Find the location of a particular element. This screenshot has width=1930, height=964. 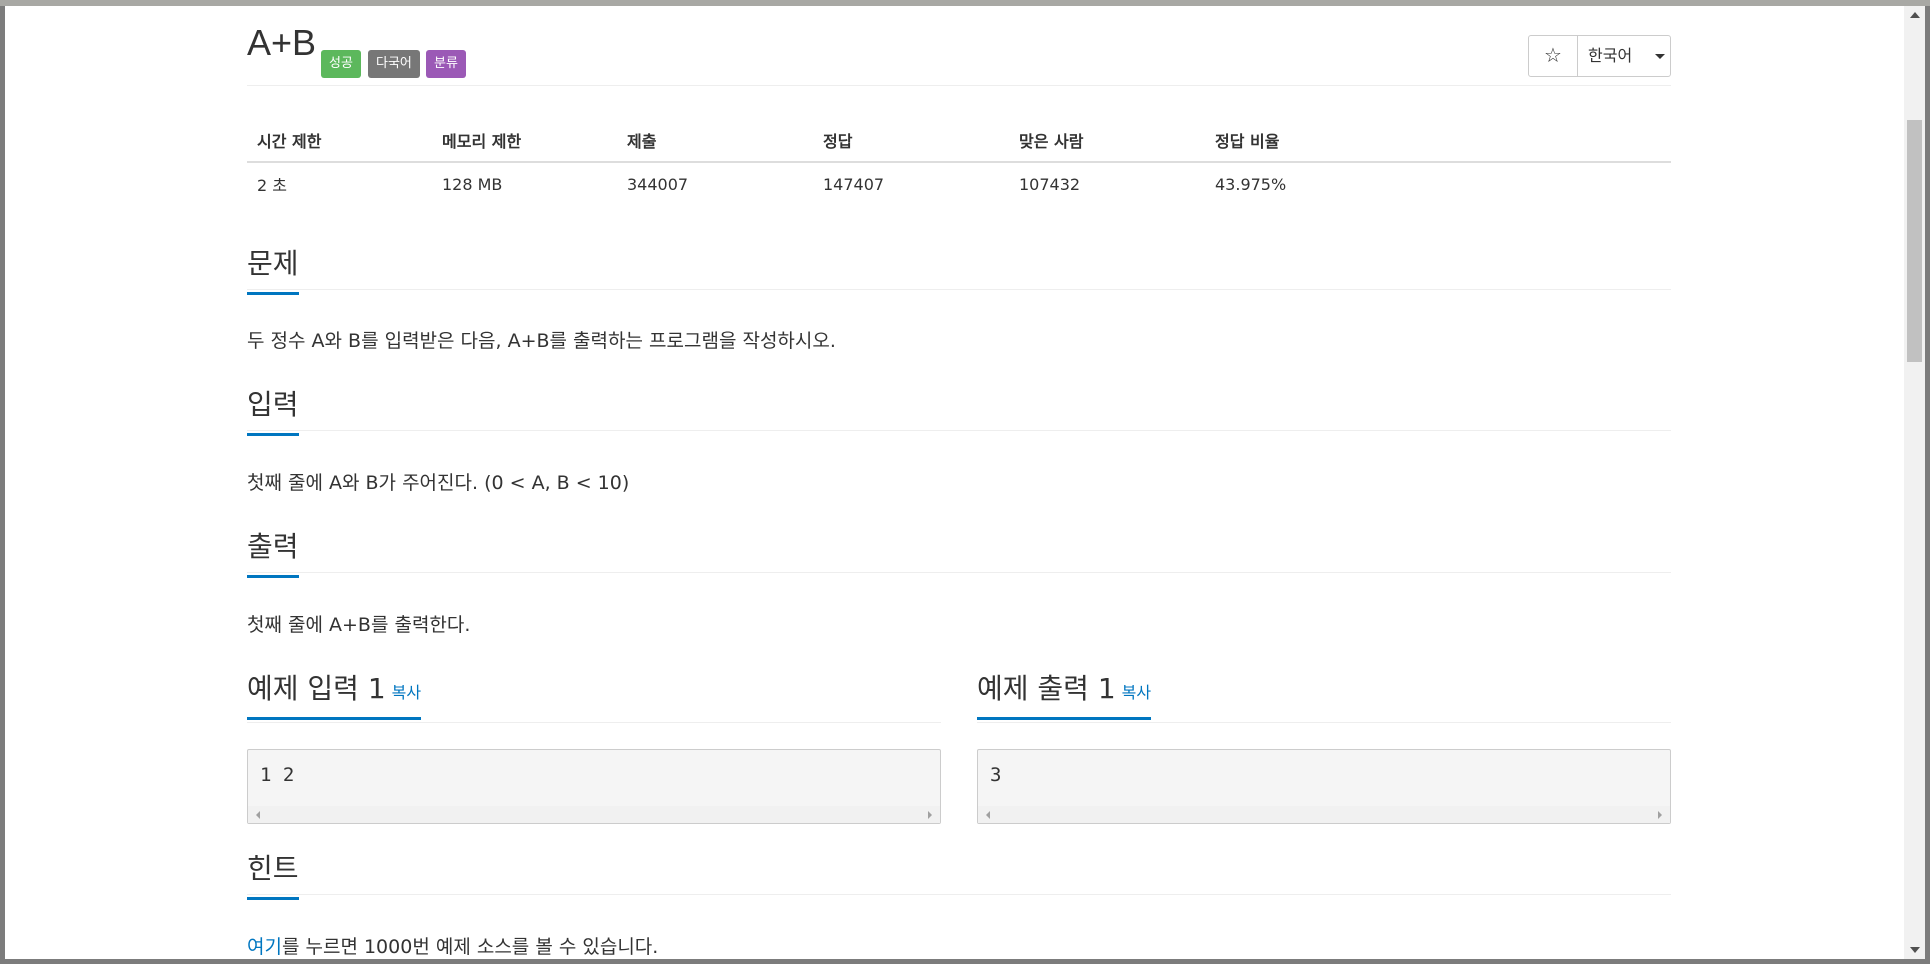

sample-input-title: 예제 입력 1 is located at coordinates (316, 688).